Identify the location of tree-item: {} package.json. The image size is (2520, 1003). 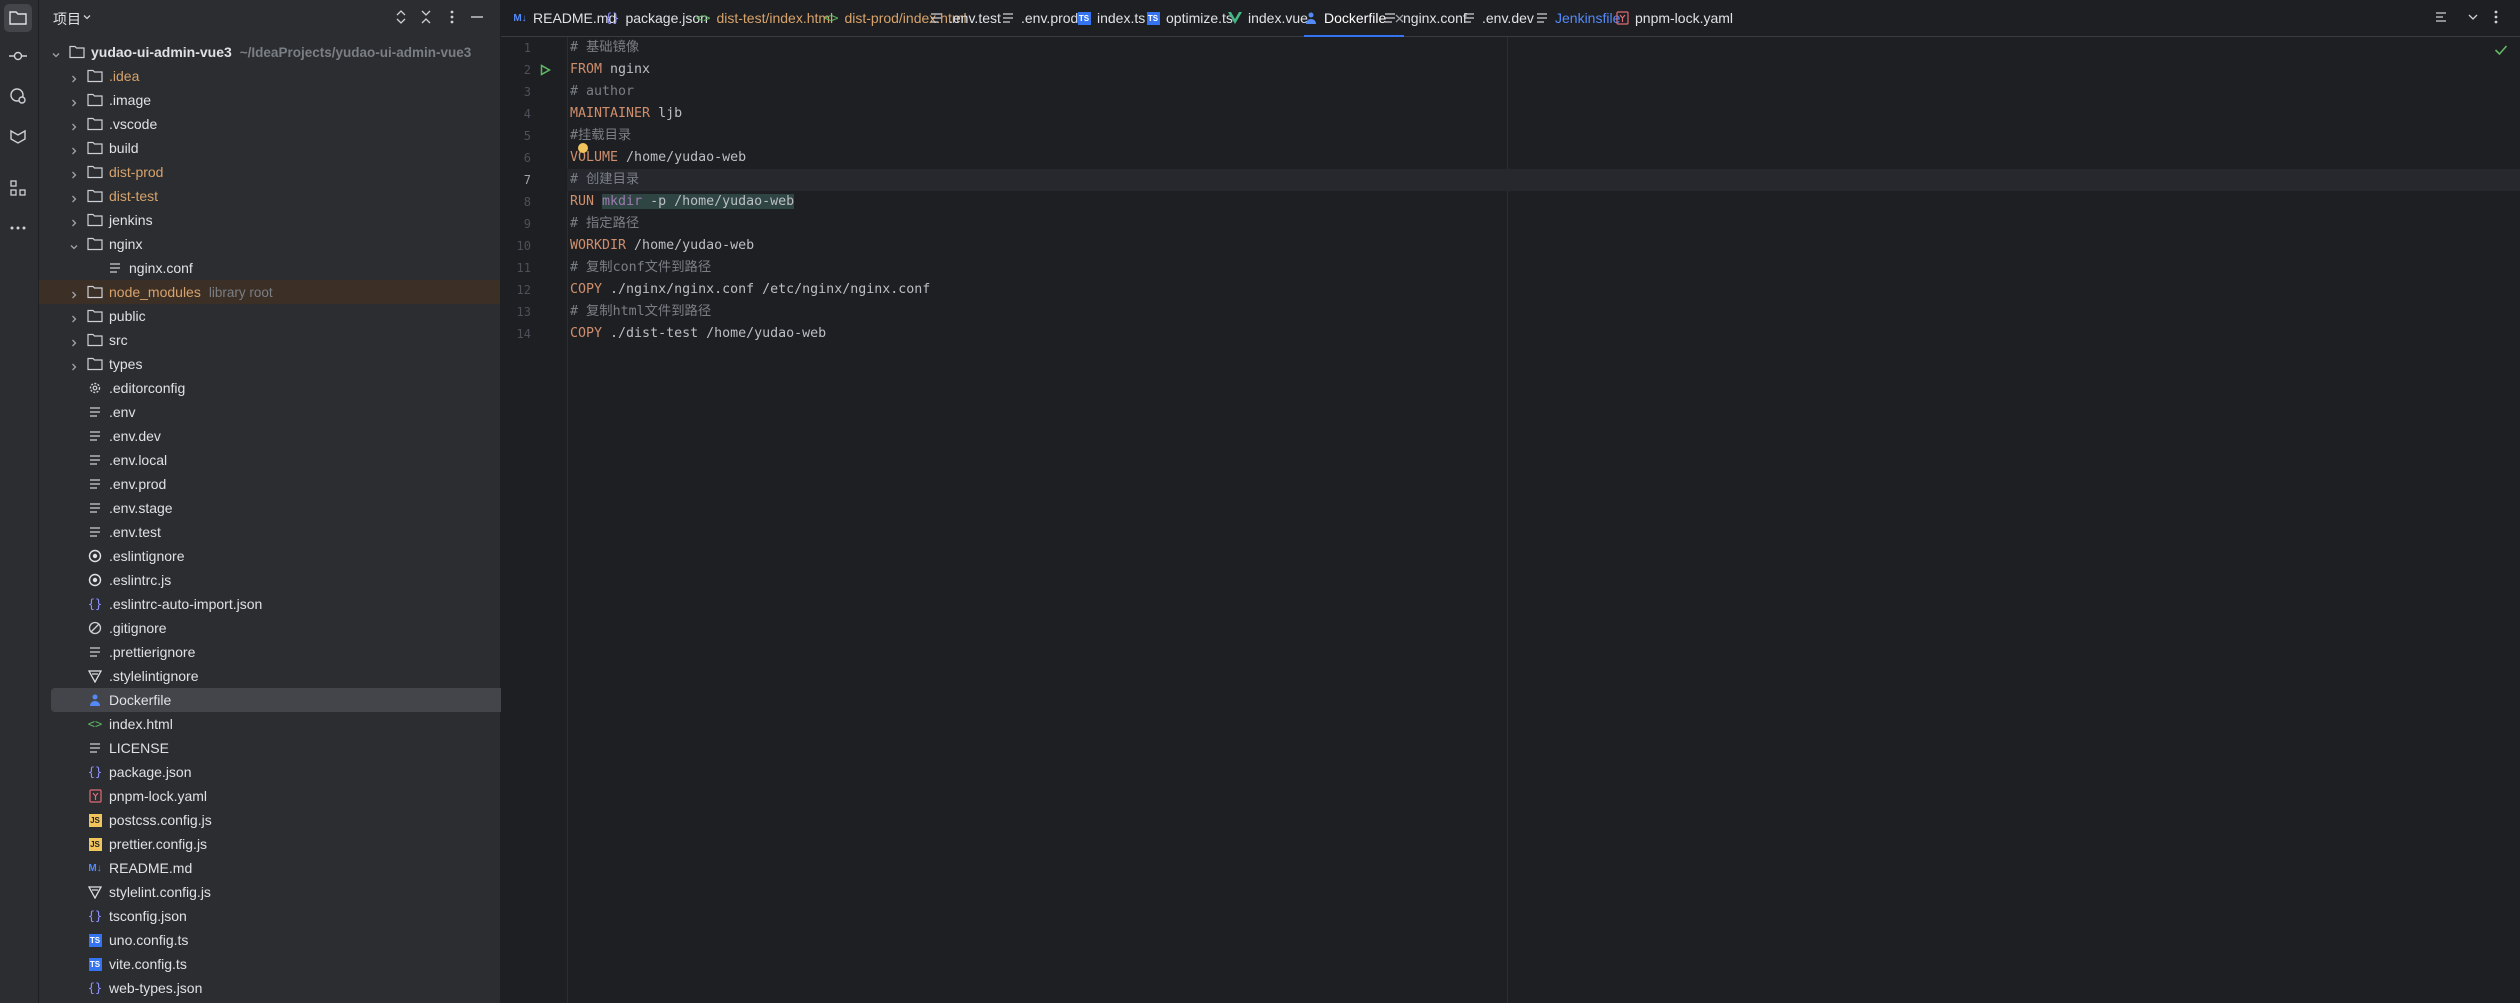
(282, 772).